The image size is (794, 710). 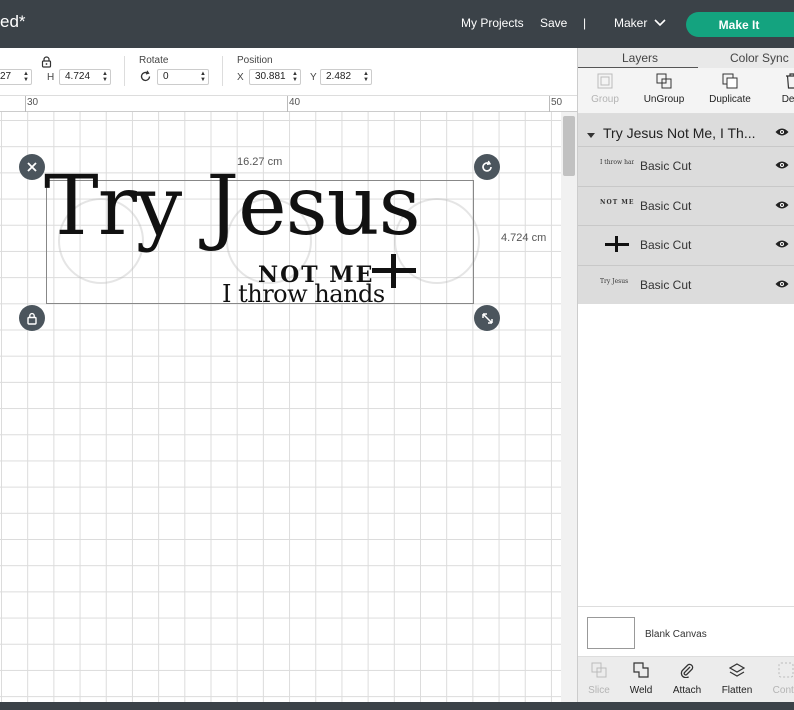 What do you see at coordinates (492, 23) in the screenshot?
I see `my-projects-link: My Projects` at bounding box center [492, 23].